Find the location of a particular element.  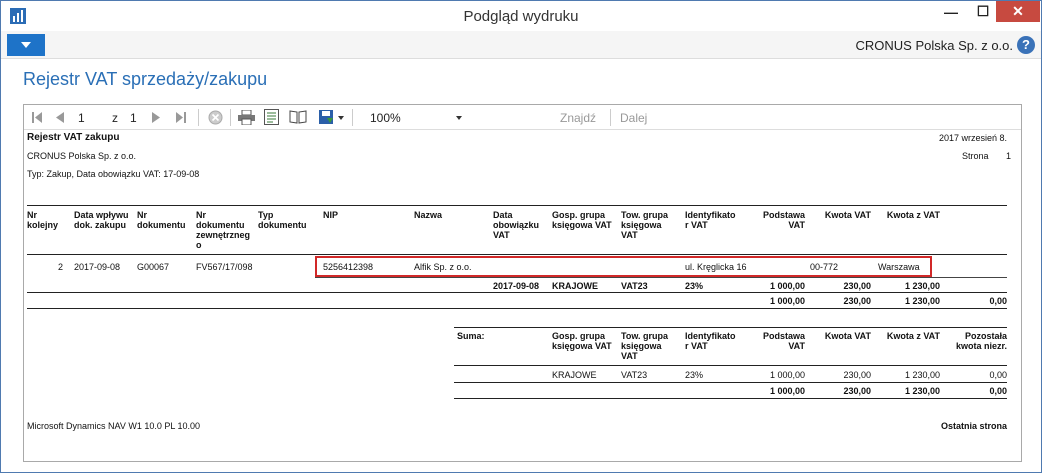

report-filter: Typ: Zakup, Data obowiązku VAT: 17-09-08 is located at coordinates (113, 174).